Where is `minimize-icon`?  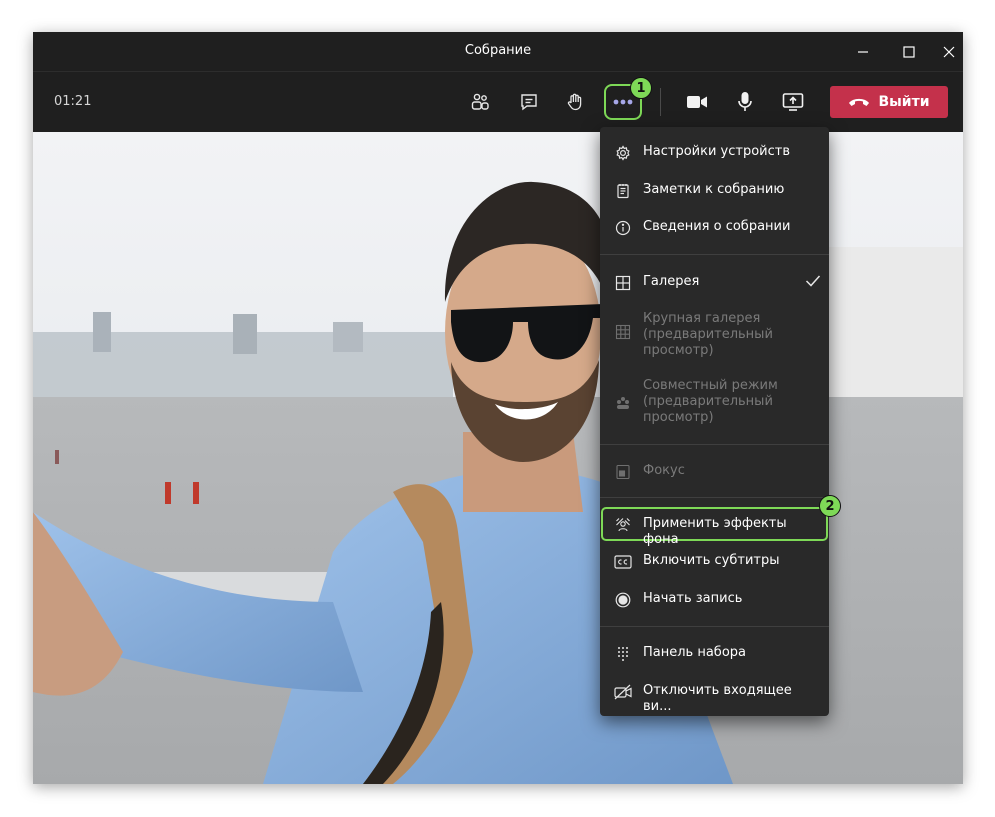
minimize-icon is located at coordinates (863, 51).